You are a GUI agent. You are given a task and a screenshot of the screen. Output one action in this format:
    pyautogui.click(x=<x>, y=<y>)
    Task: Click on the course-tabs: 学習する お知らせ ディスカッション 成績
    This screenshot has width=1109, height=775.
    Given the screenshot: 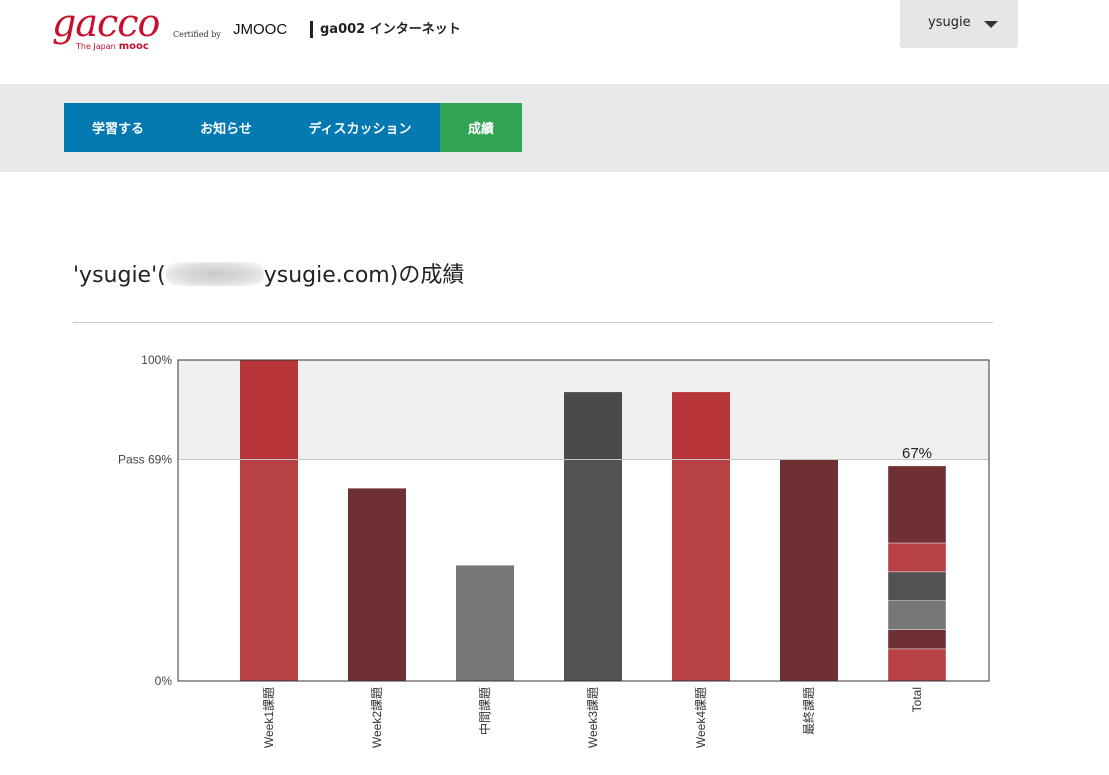 What is the action you would take?
    pyautogui.click(x=293, y=127)
    